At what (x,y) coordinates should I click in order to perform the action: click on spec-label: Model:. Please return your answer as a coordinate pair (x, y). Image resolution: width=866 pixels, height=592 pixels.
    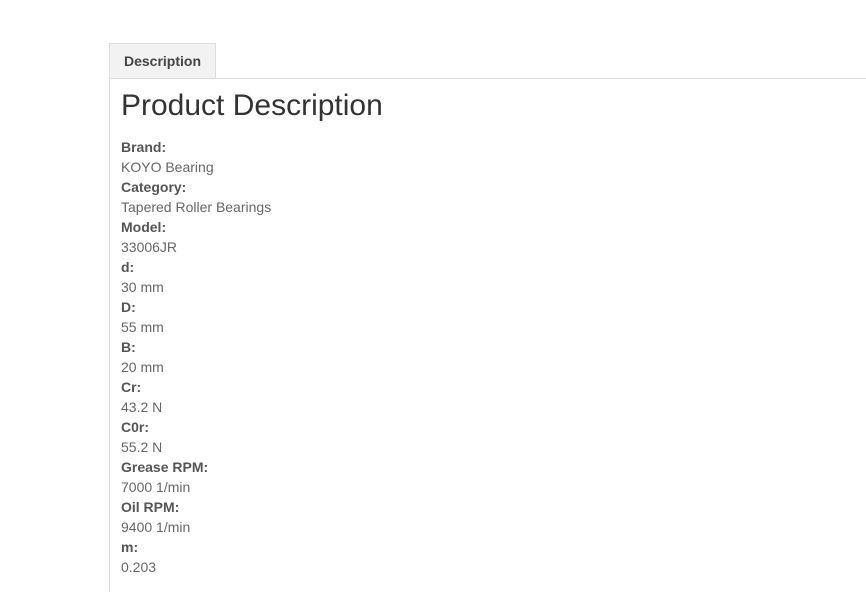
    Looking at the image, I should click on (144, 227).